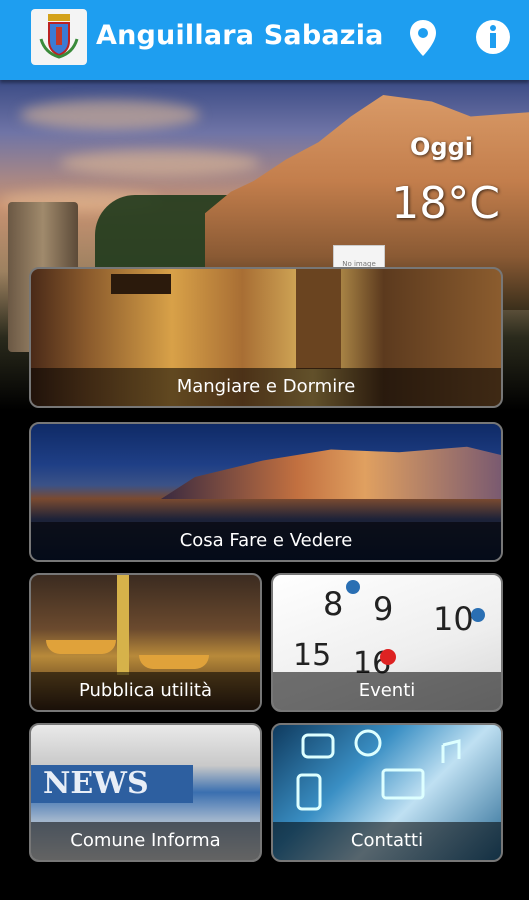 This screenshot has height=900, width=529. I want to click on menu-tile-label: Pubblica utilità, so click(145, 691).